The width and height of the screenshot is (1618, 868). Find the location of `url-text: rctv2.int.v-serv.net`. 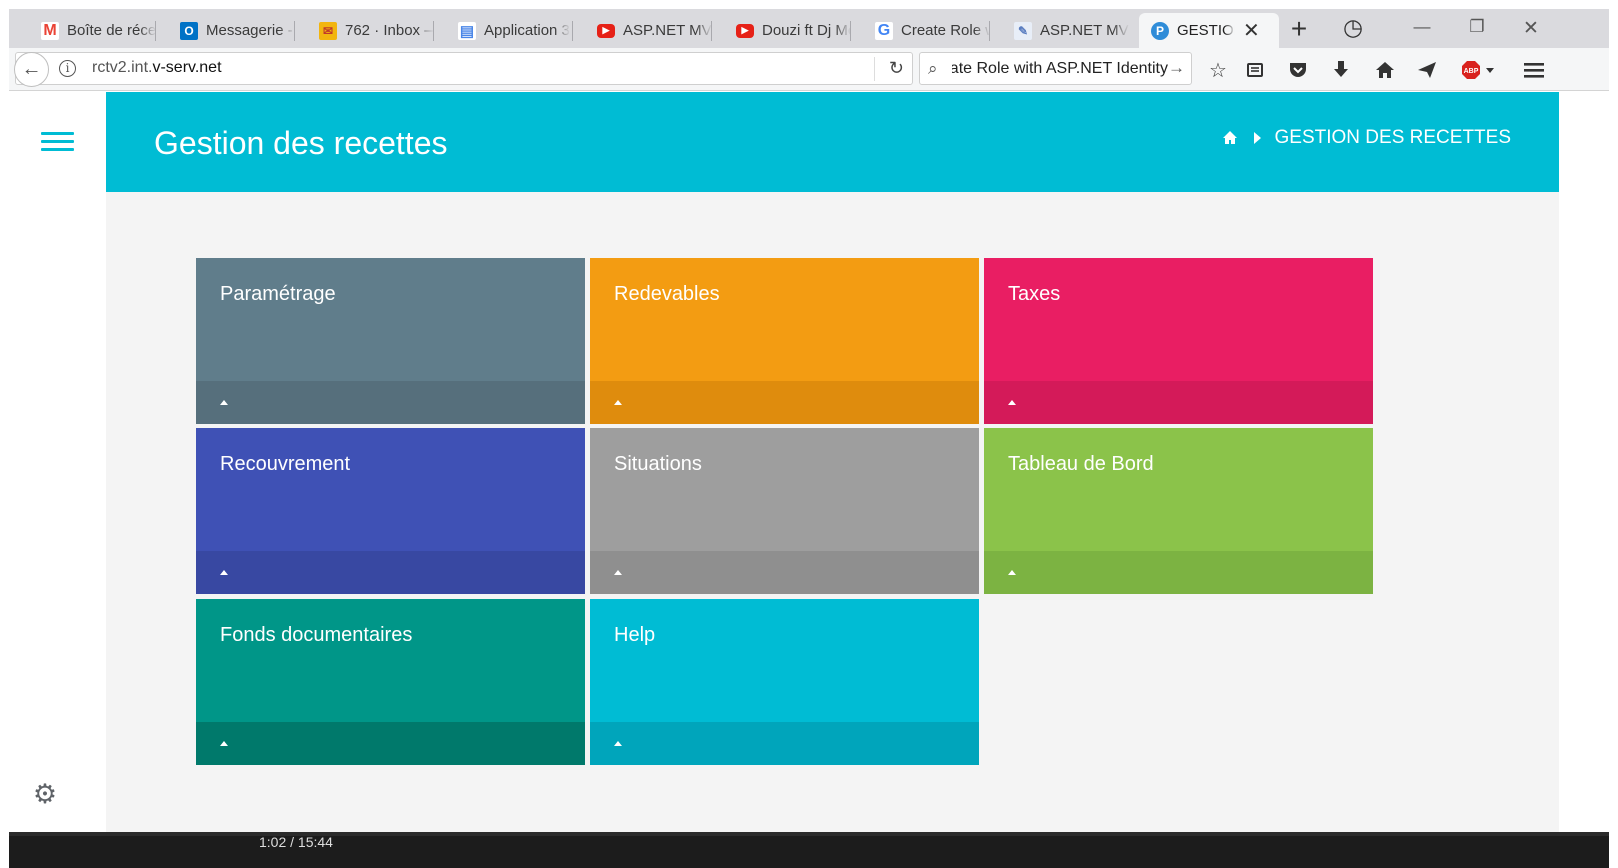

url-text: rctv2.int.v-serv.net is located at coordinates (157, 68).